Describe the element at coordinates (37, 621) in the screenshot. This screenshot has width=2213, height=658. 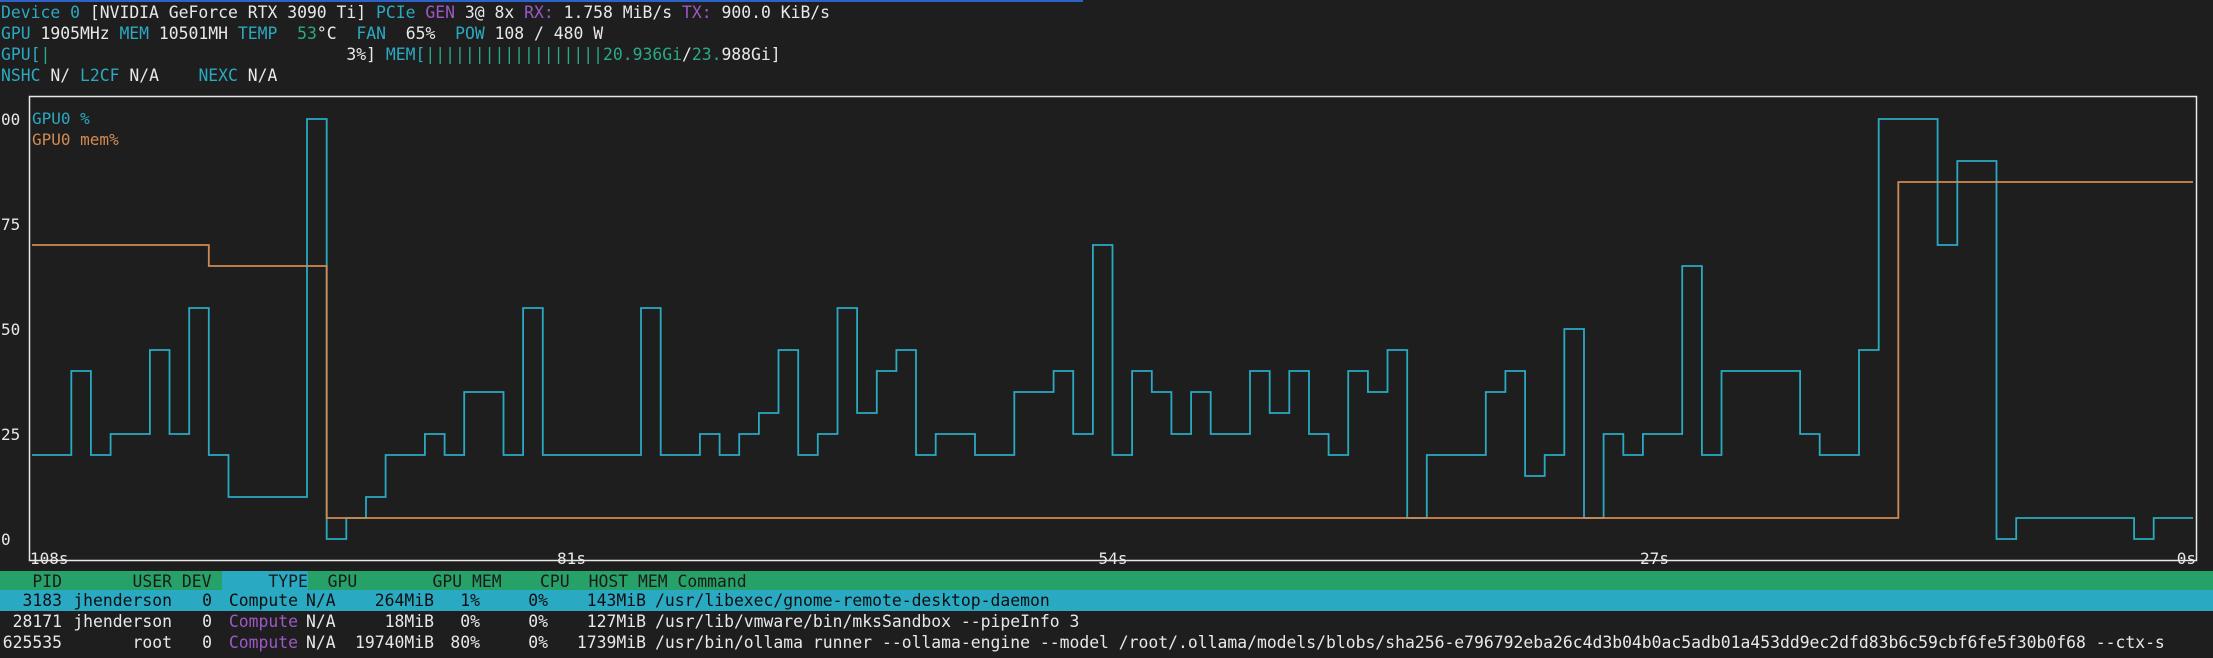
I see `pid-cell: 28171` at that location.